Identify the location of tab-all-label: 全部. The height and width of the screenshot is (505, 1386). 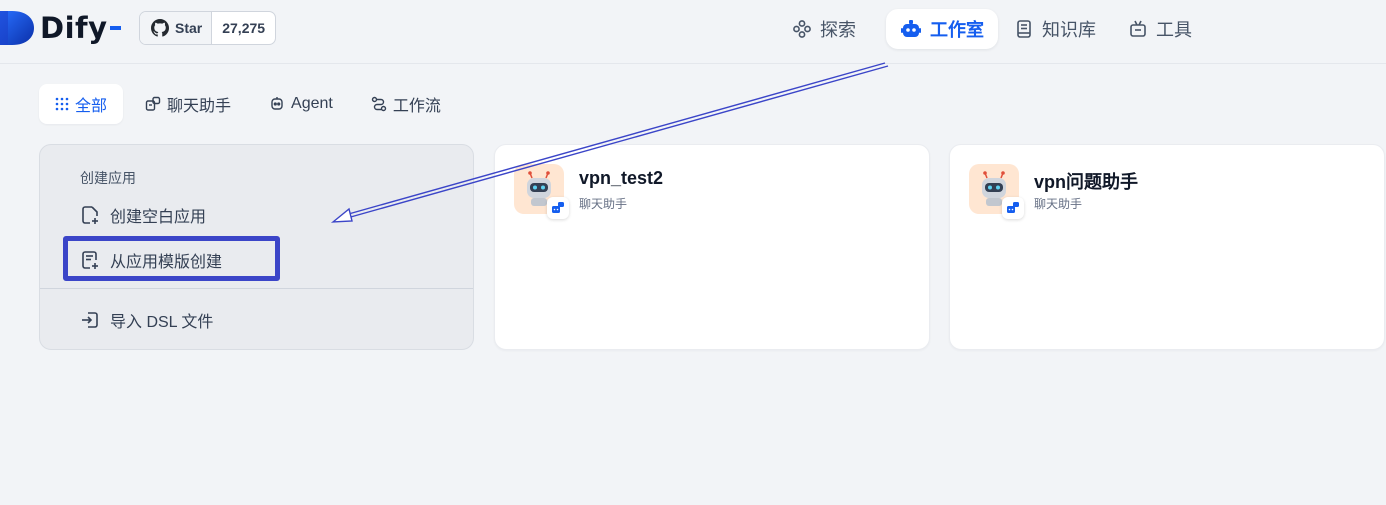
(91, 106).